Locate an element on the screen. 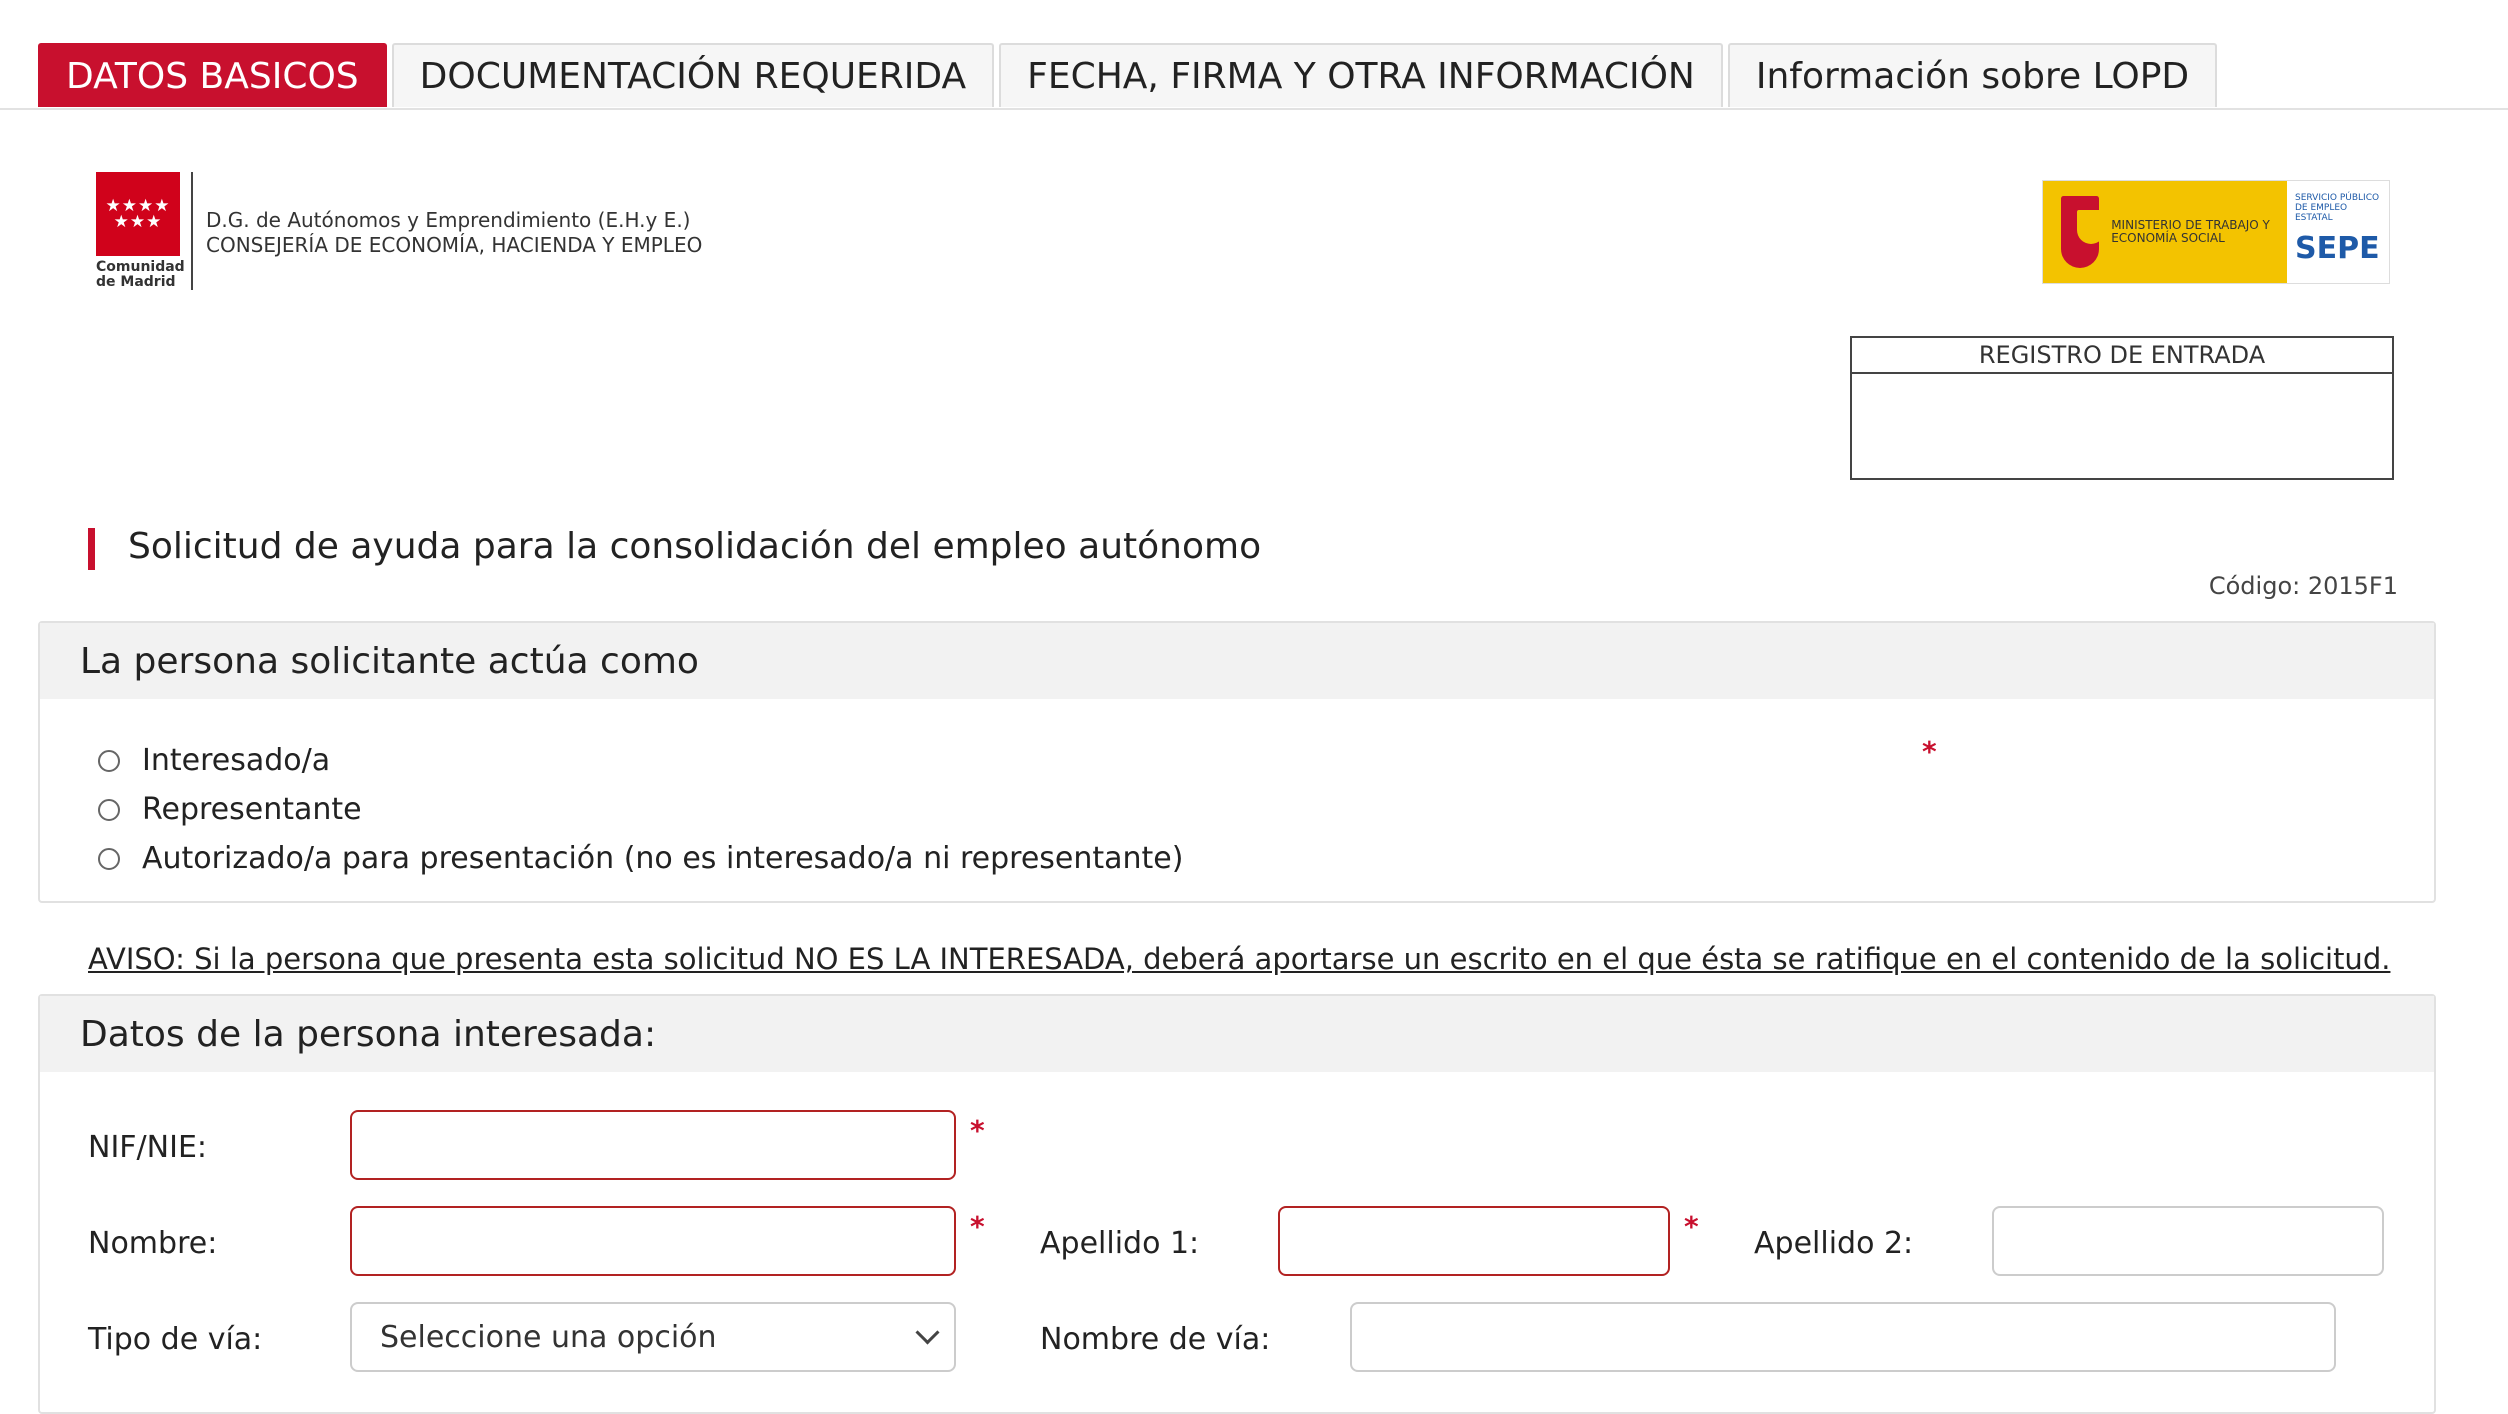 The width and height of the screenshot is (2508, 1414). form-code: Código: 2015F1 is located at coordinates (2303, 586).